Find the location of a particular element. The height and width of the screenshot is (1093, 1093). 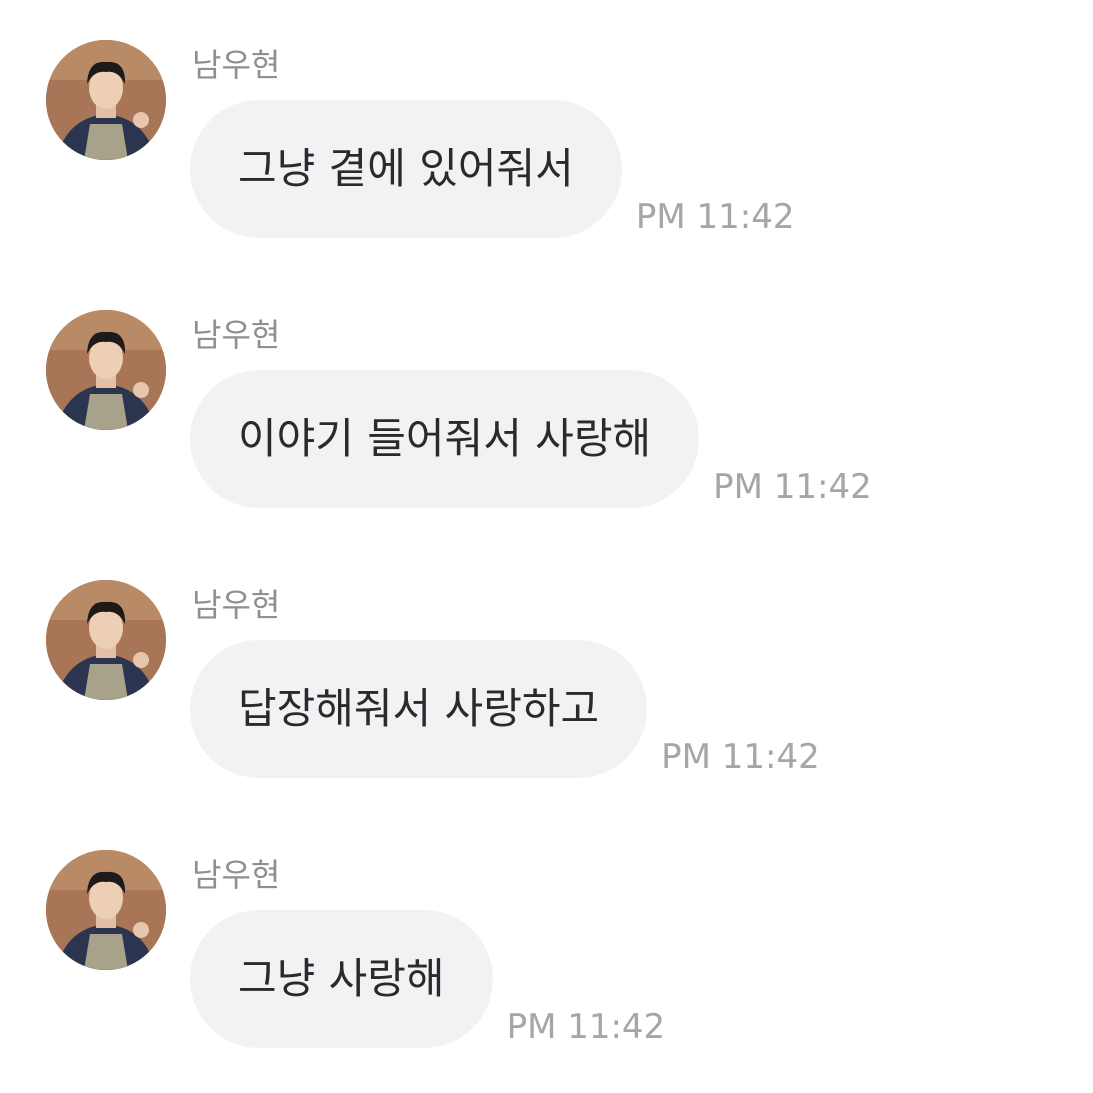

message-row: 그냥 곁에 있어줘서 PM 11:42 is located at coordinates (492, 169).